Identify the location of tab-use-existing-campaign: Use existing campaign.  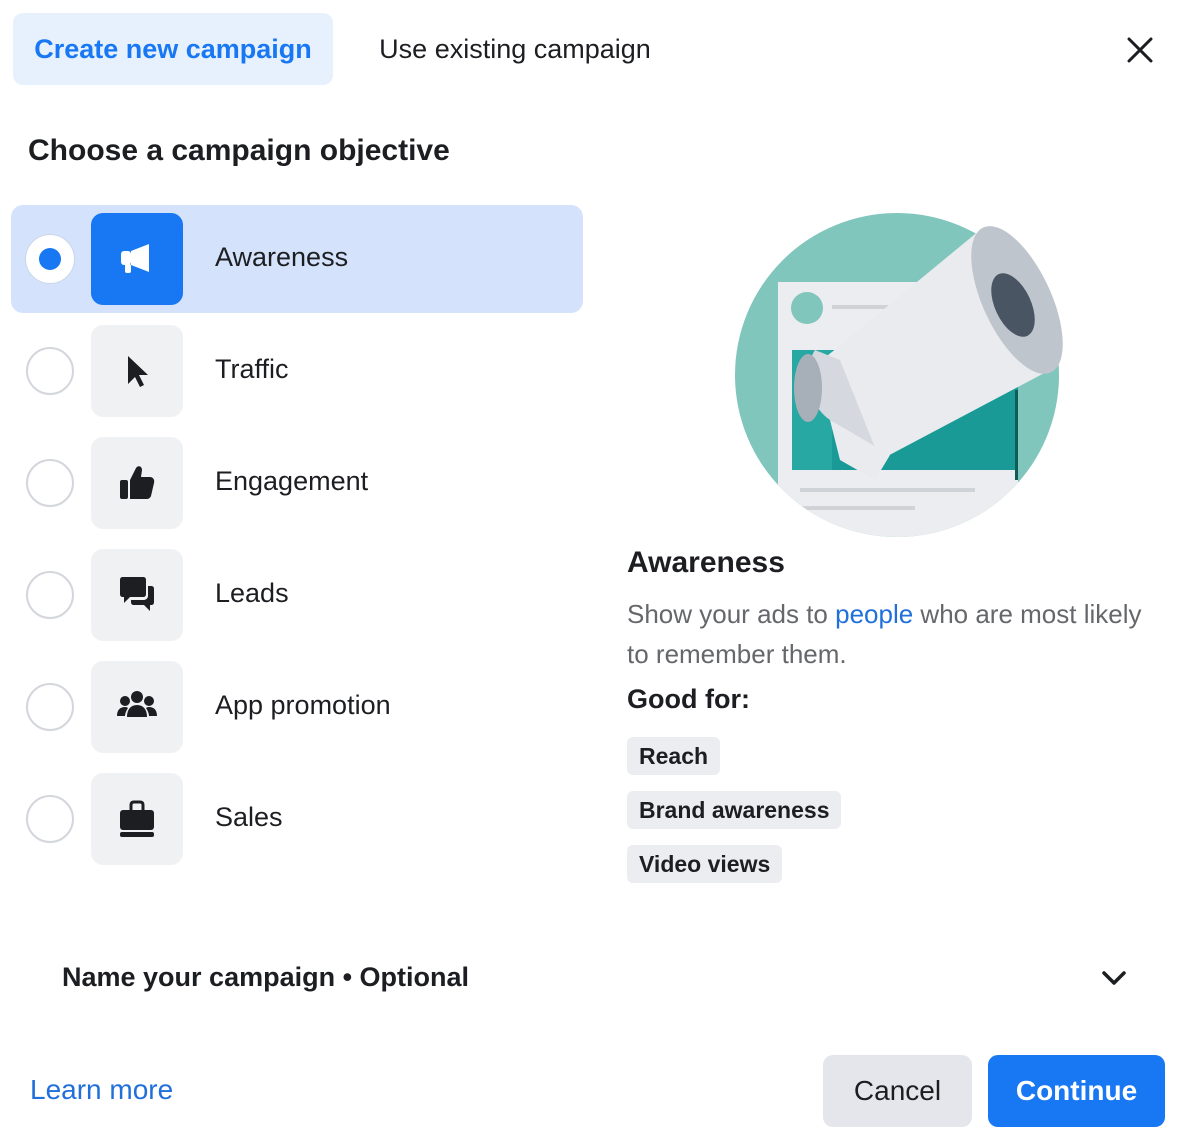
(515, 49).